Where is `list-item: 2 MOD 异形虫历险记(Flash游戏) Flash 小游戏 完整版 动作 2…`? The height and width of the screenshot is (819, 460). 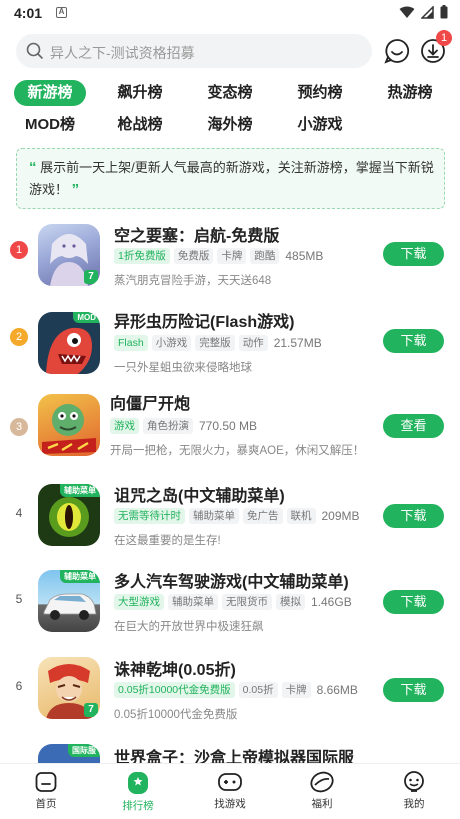
list-item: 2 MOD 异形虫历险记(Flash游戏) Flash 小游戏 完整版 动作 2… is located at coordinates (230, 347).